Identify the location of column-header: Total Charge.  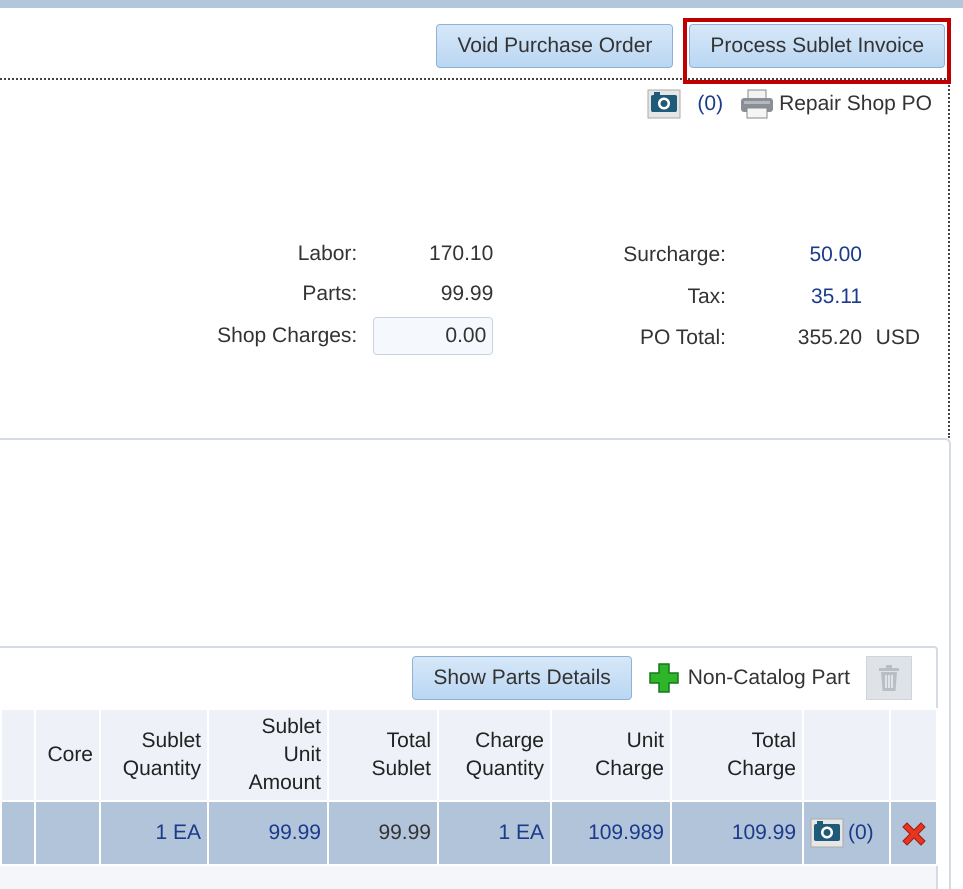
(737, 755).